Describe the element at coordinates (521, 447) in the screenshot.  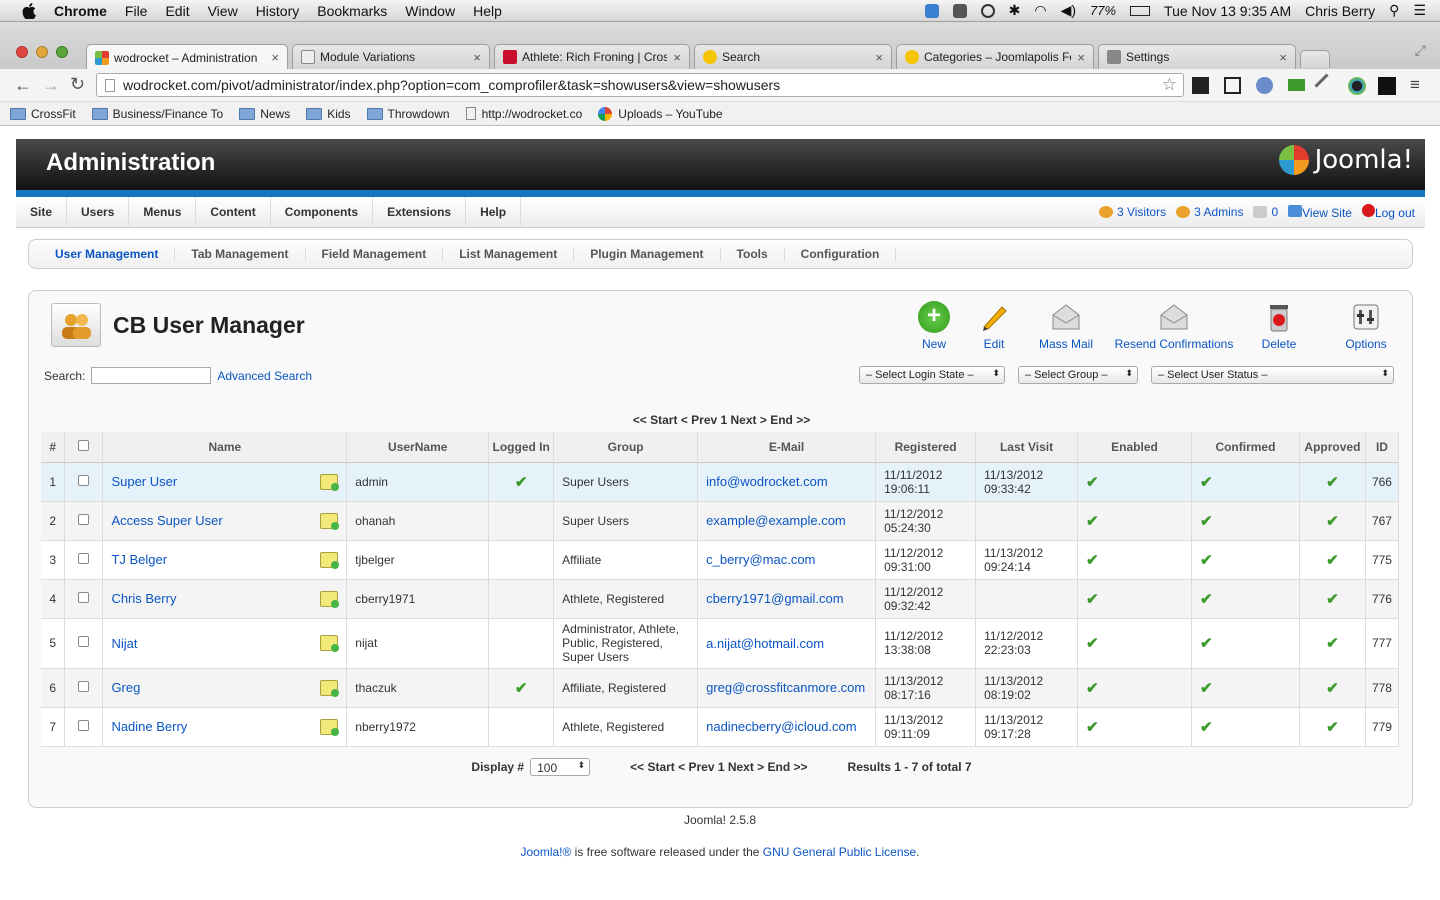
I see `col-logged-in: Logged In` at that location.